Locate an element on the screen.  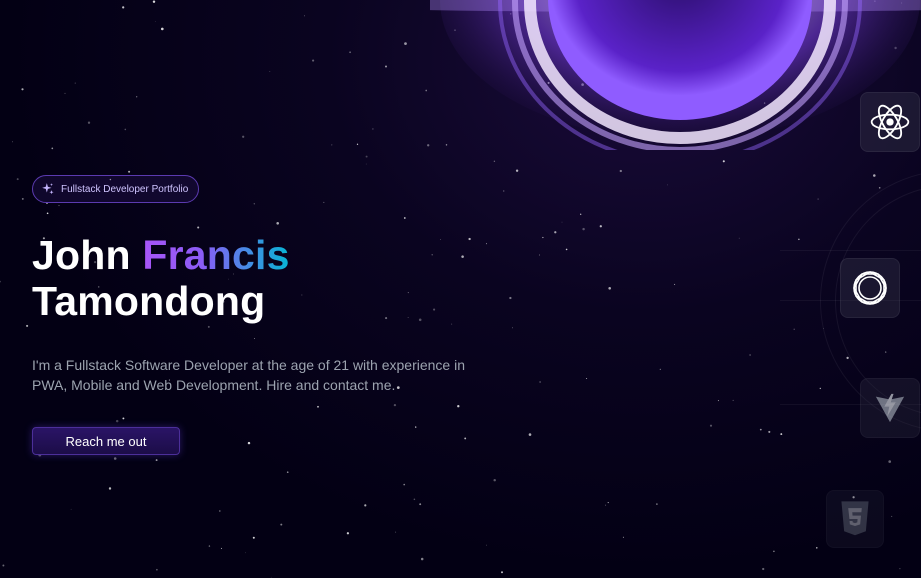
css3-icon is located at coordinates (855, 518).